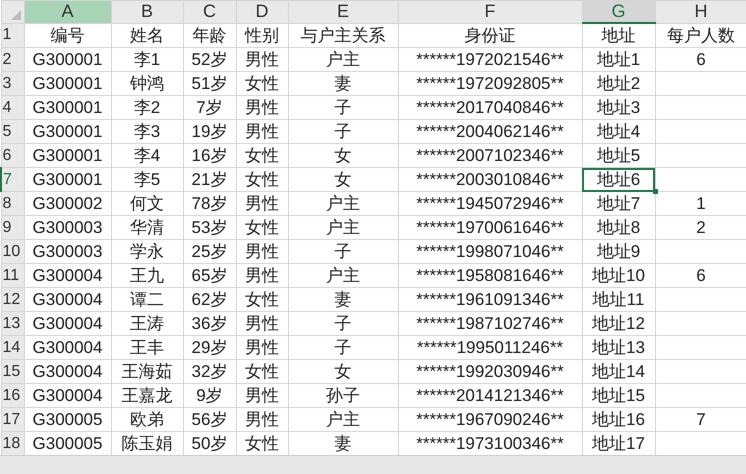 The height and width of the screenshot is (474, 746). What do you see at coordinates (618, 443) in the screenshot?
I see `table-cell: 地址17` at bounding box center [618, 443].